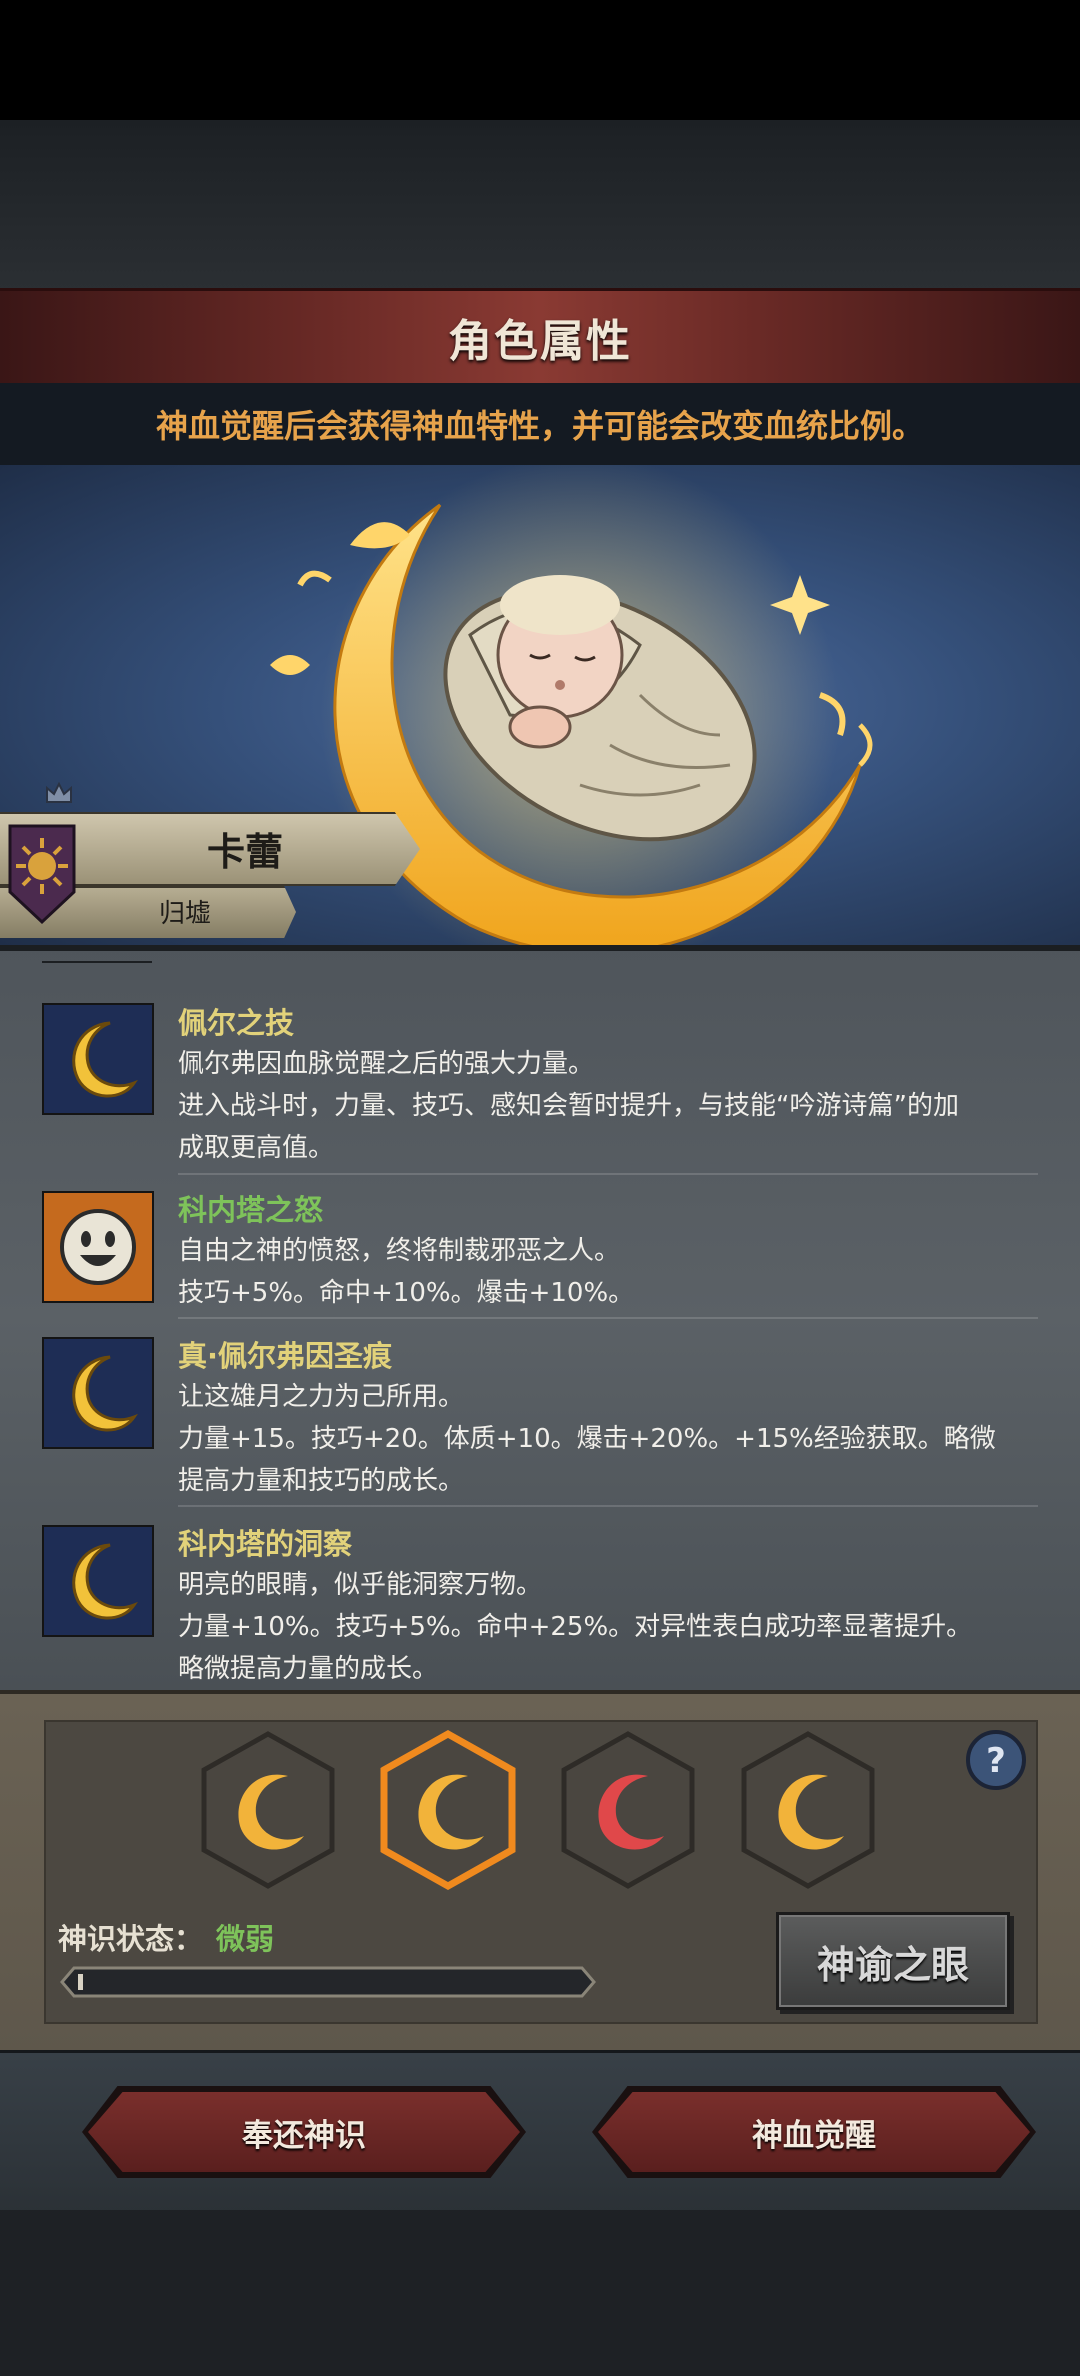 The image size is (1080, 2376). I want to click on smiley-face-icon, so click(98, 1247).